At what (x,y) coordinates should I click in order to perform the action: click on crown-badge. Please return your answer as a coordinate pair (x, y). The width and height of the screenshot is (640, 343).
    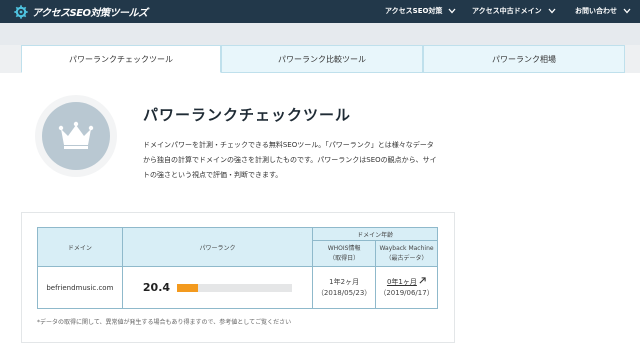
    Looking at the image, I should click on (76, 136).